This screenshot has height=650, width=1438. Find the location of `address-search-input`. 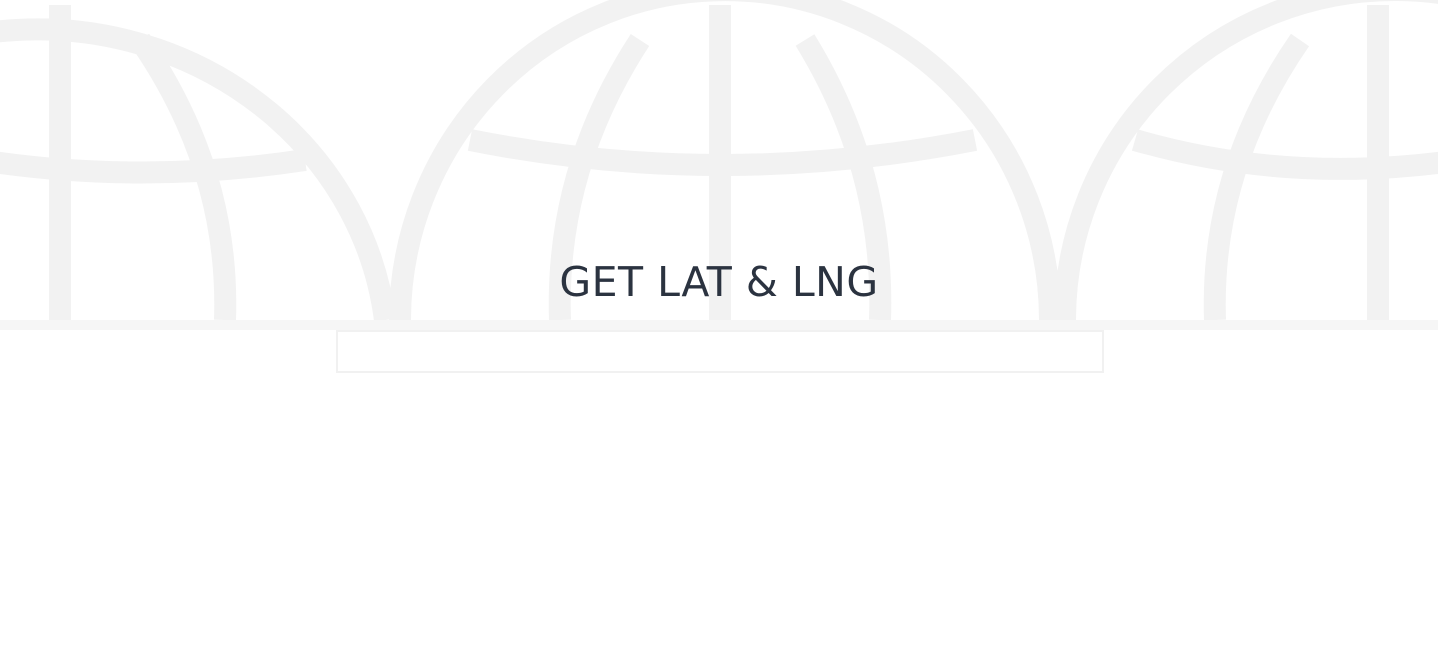

address-search-input is located at coordinates (720, 351).